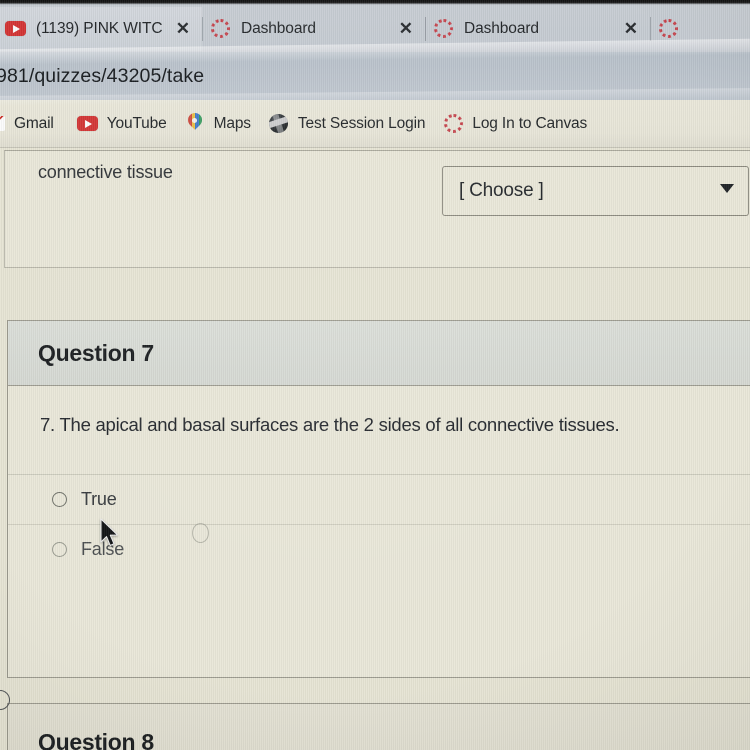 This screenshot has width=750, height=750. I want to click on globe-icon, so click(279, 124).